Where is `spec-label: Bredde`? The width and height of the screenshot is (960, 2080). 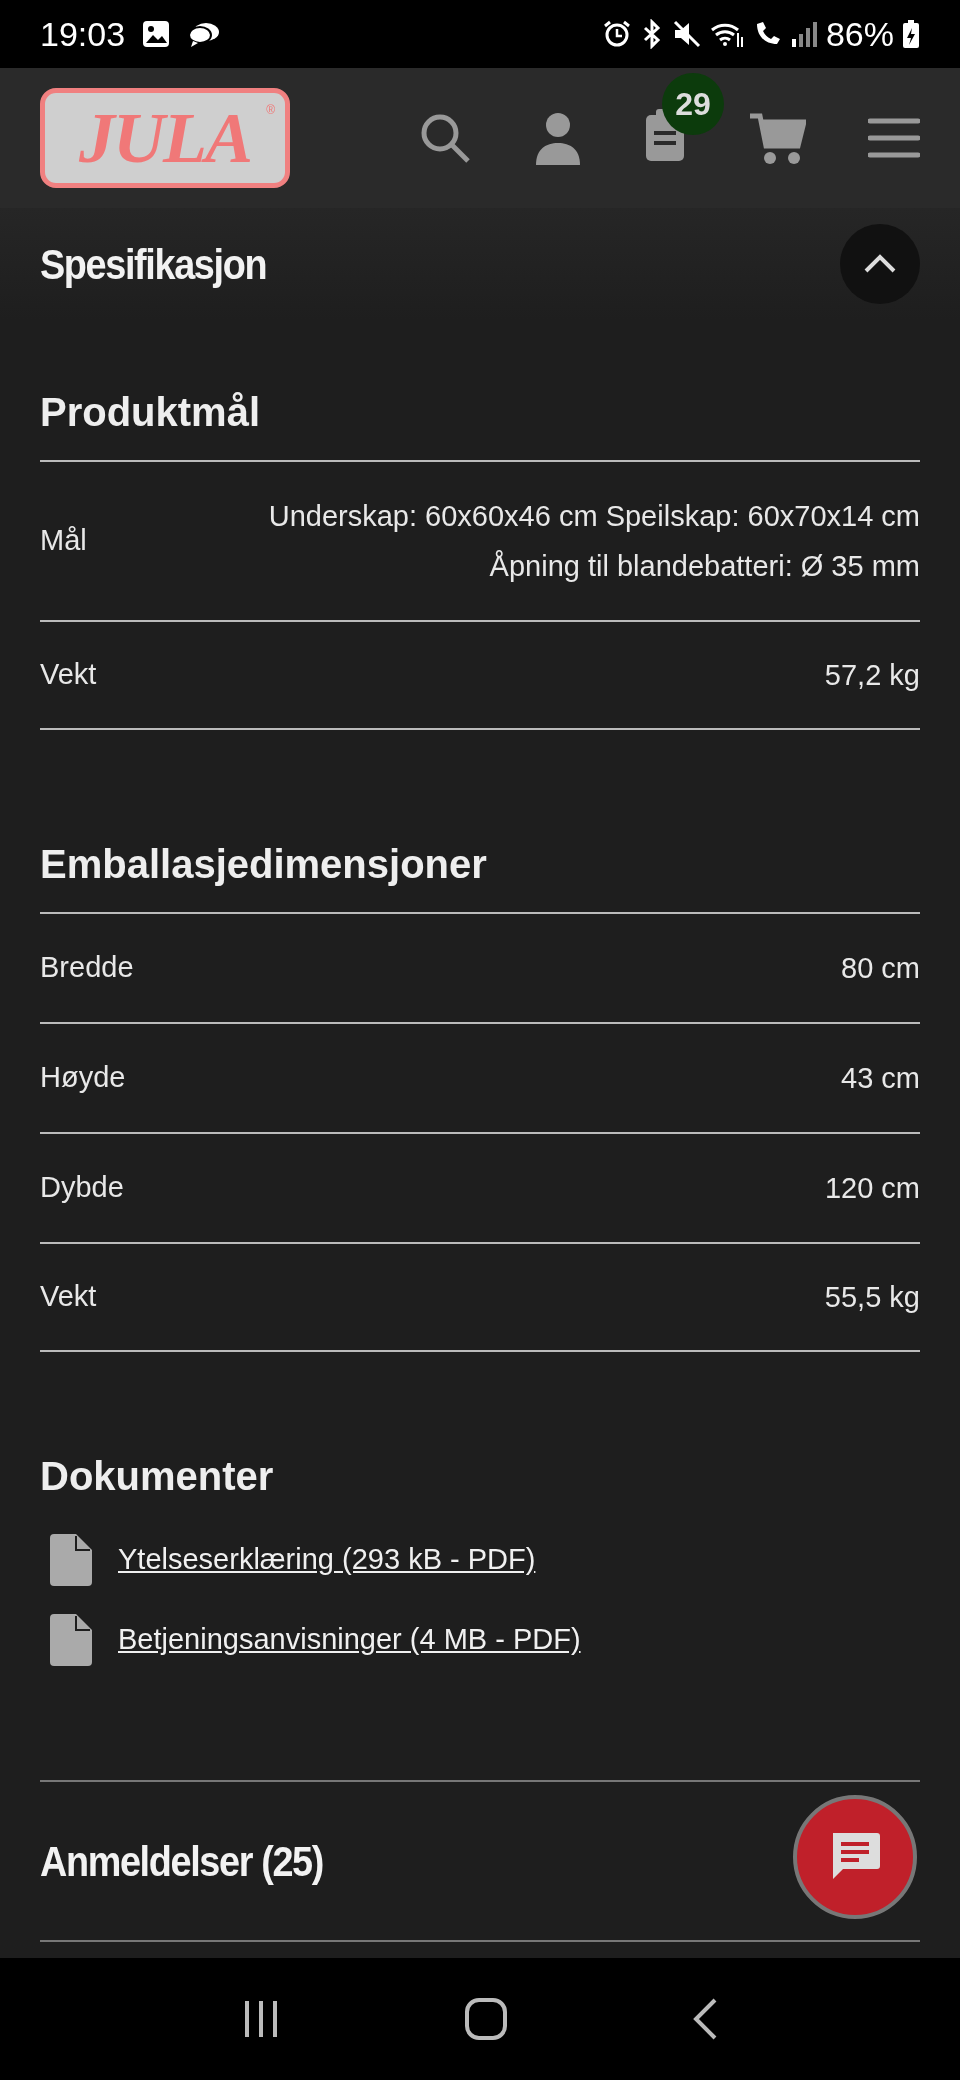
spec-label: Bredde is located at coordinates (87, 968).